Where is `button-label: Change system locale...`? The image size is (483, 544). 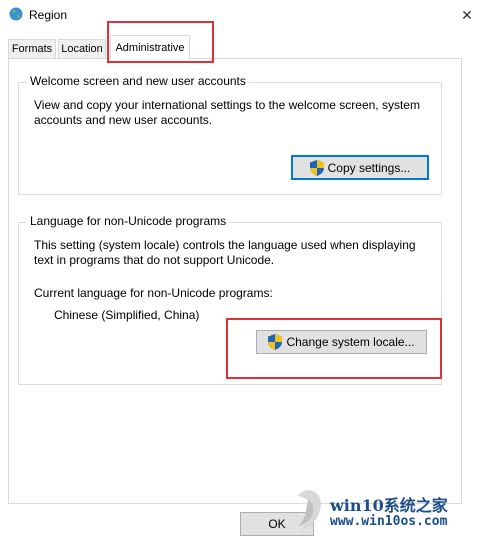 button-label: Change system locale... is located at coordinates (350, 342).